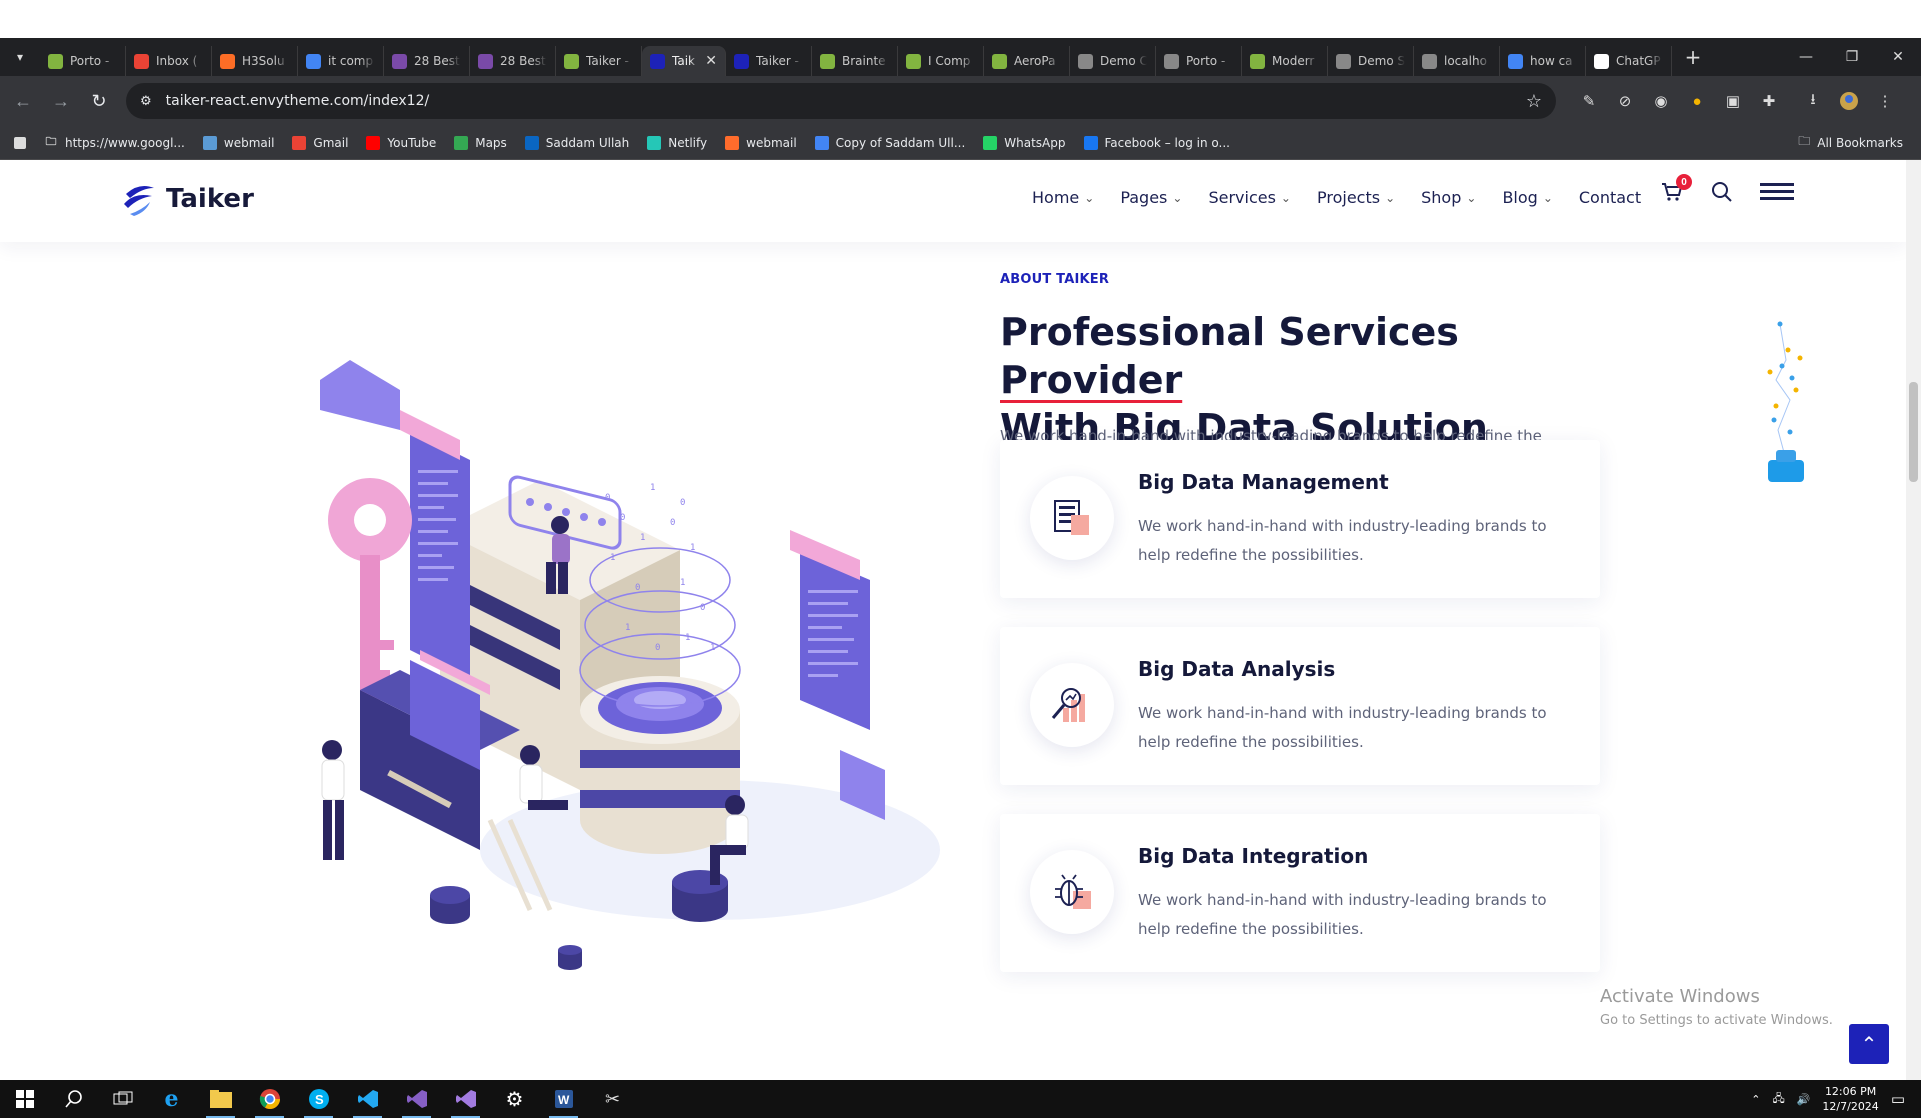 The width and height of the screenshot is (1921, 1118). What do you see at coordinates (1356, 197) in the screenshot?
I see `nav-item-projects: Projects ⌄` at bounding box center [1356, 197].